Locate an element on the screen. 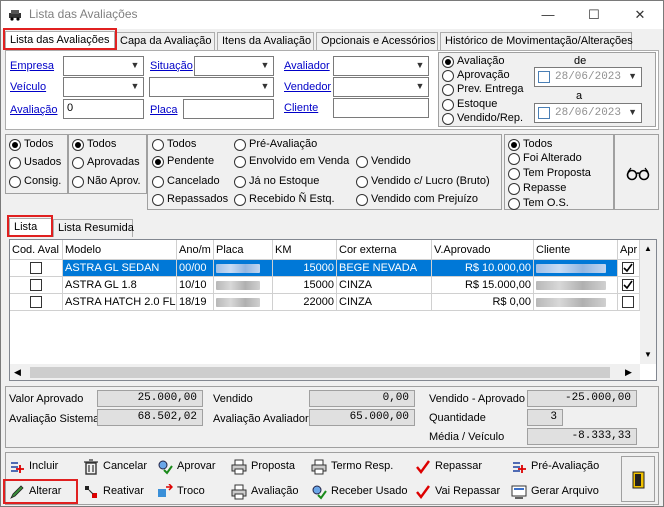  table-cell-ano: 18/19 is located at coordinates (195, 302).